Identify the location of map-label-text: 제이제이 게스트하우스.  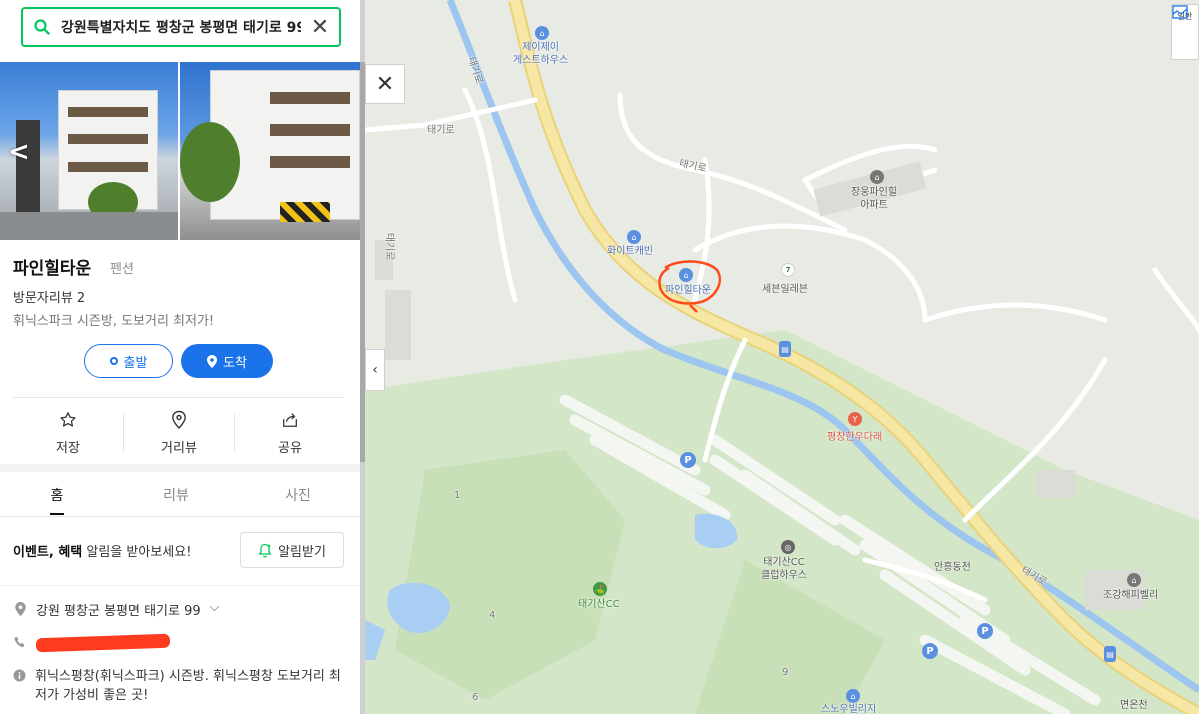
(541, 54).